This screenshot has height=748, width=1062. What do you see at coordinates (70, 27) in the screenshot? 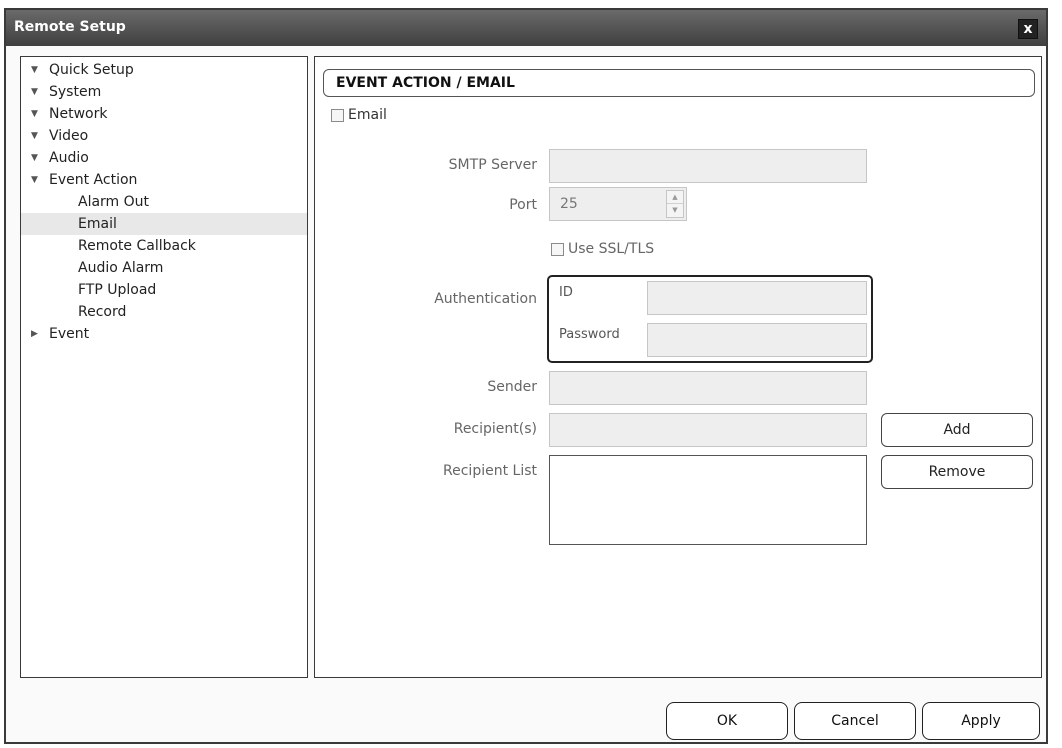
I see `window-title: Remote Setup` at bounding box center [70, 27].